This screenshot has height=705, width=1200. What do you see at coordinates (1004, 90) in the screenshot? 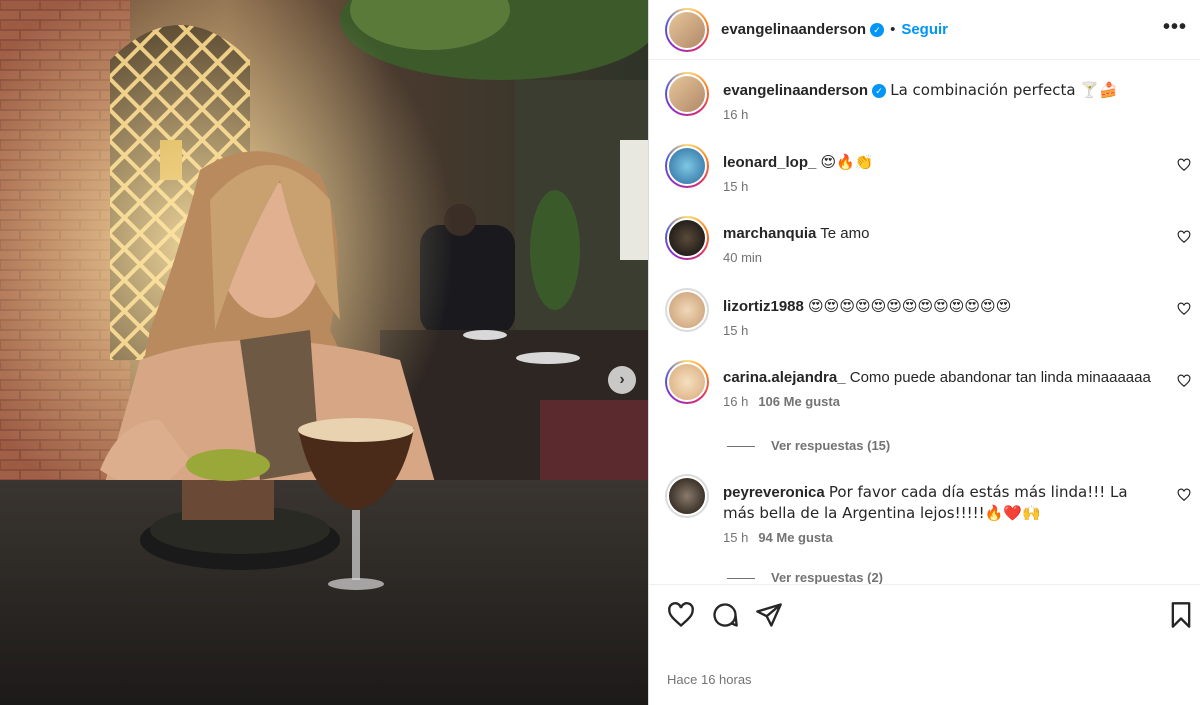
I see `caption-text: La combinación perfecta 🍸🍰` at bounding box center [1004, 90].